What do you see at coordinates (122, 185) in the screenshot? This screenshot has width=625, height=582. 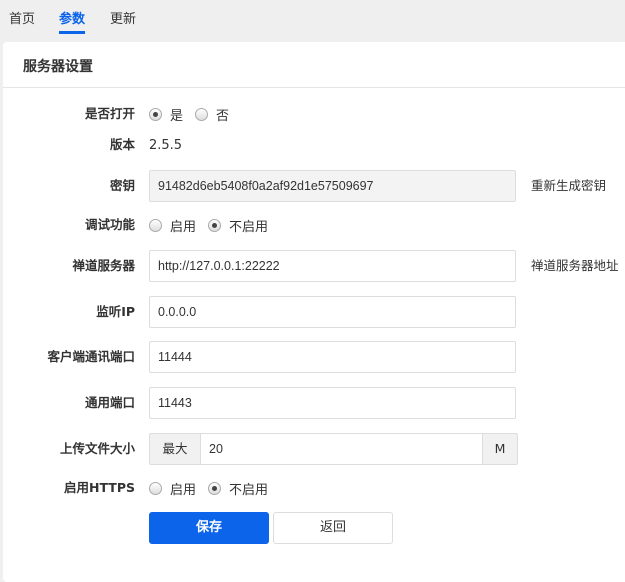 I see `secret-label: 密钥` at bounding box center [122, 185].